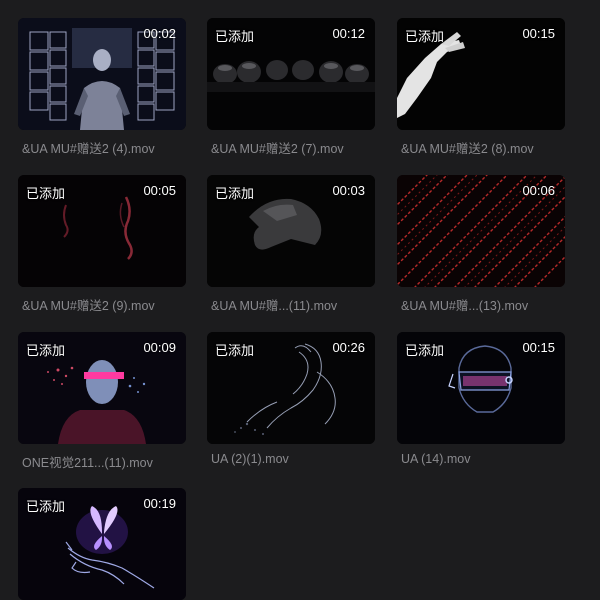 This screenshot has height=600, width=600. Describe the element at coordinates (159, 347) in the screenshot. I see `duration-label: 00:09` at that location.